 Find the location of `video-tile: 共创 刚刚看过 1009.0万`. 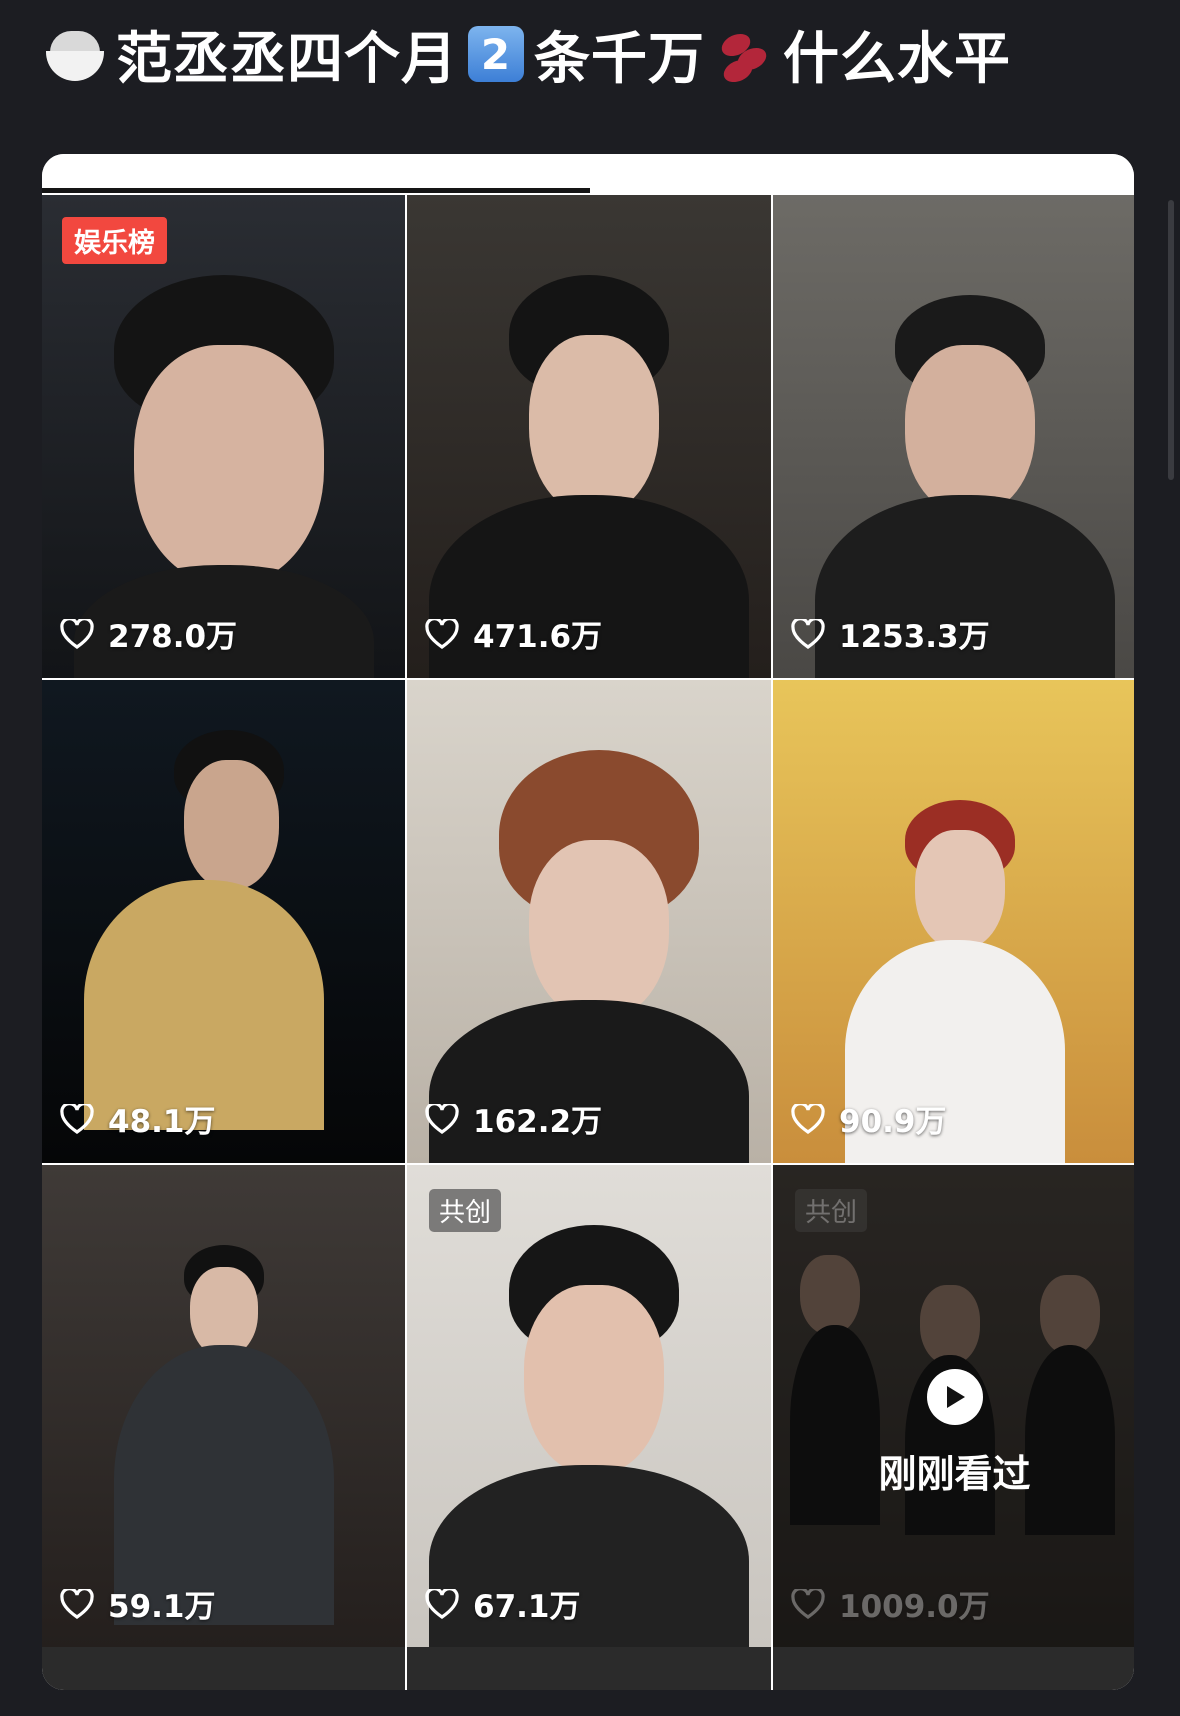

video-tile: 共创 刚刚看过 1009.0万 is located at coordinates (953, 1406).